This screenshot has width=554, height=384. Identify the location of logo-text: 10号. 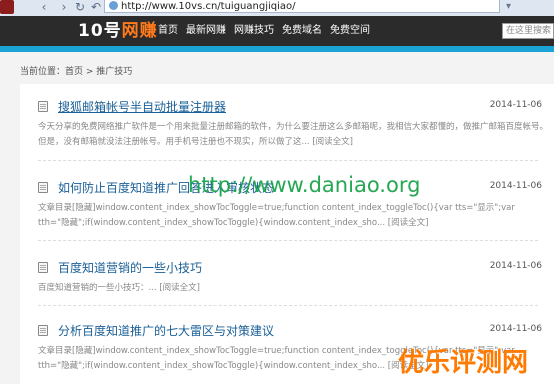
(100, 31).